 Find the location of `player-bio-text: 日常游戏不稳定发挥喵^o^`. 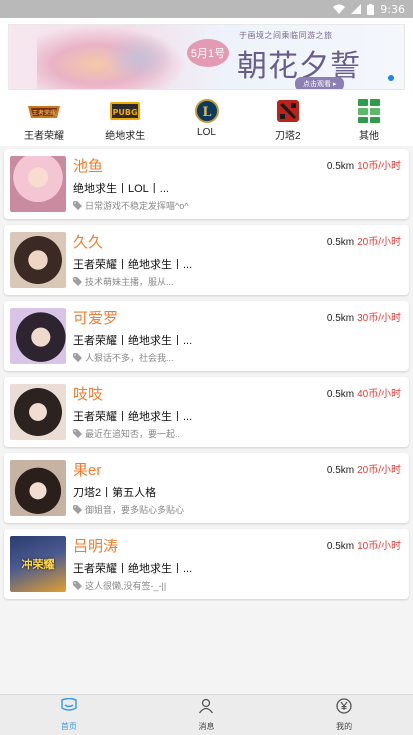

player-bio-text: 日常游戏不稳定发挥喵^o^ is located at coordinates (137, 206).